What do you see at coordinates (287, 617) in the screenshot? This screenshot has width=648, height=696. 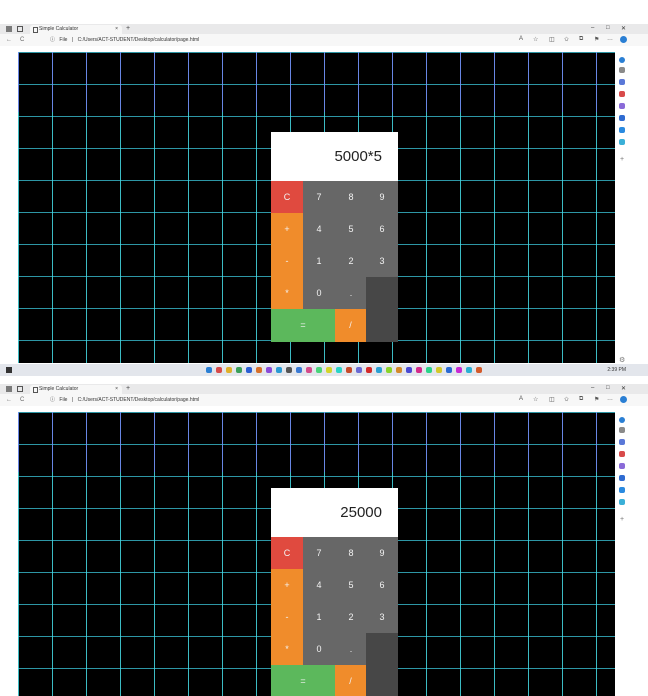 I see `subtract-button: -` at bounding box center [287, 617].